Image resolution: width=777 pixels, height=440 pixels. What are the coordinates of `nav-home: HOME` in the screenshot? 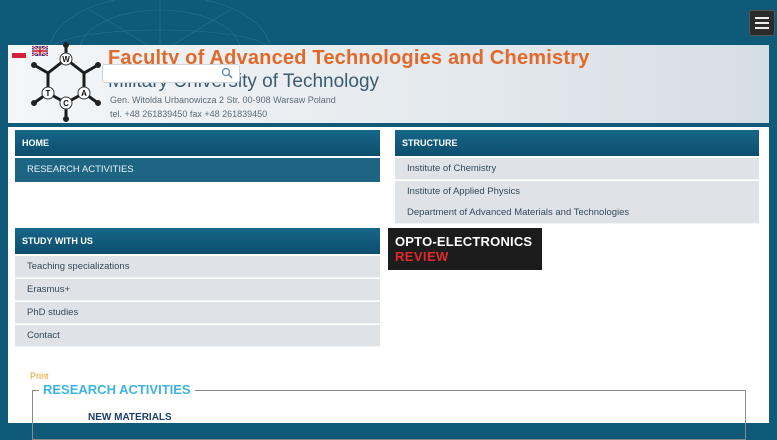 It's located at (197, 143).